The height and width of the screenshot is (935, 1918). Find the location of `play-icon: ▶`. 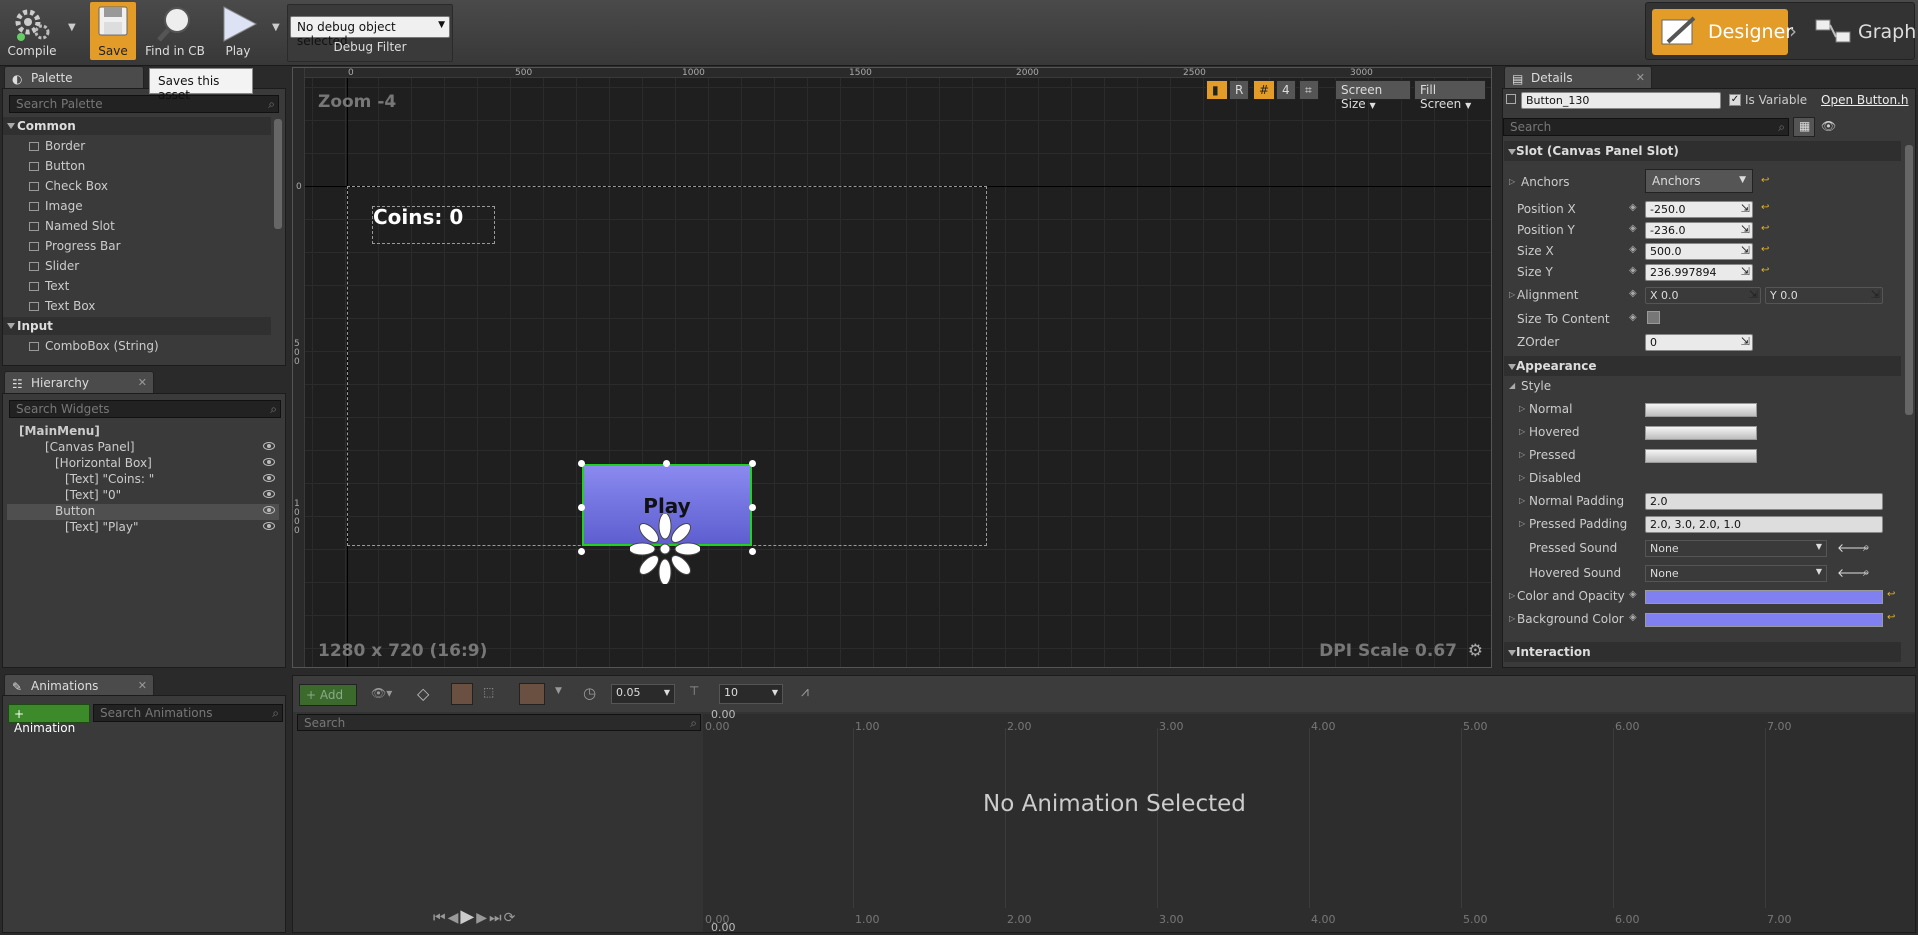

play-icon: ▶ is located at coordinates (468, 916).